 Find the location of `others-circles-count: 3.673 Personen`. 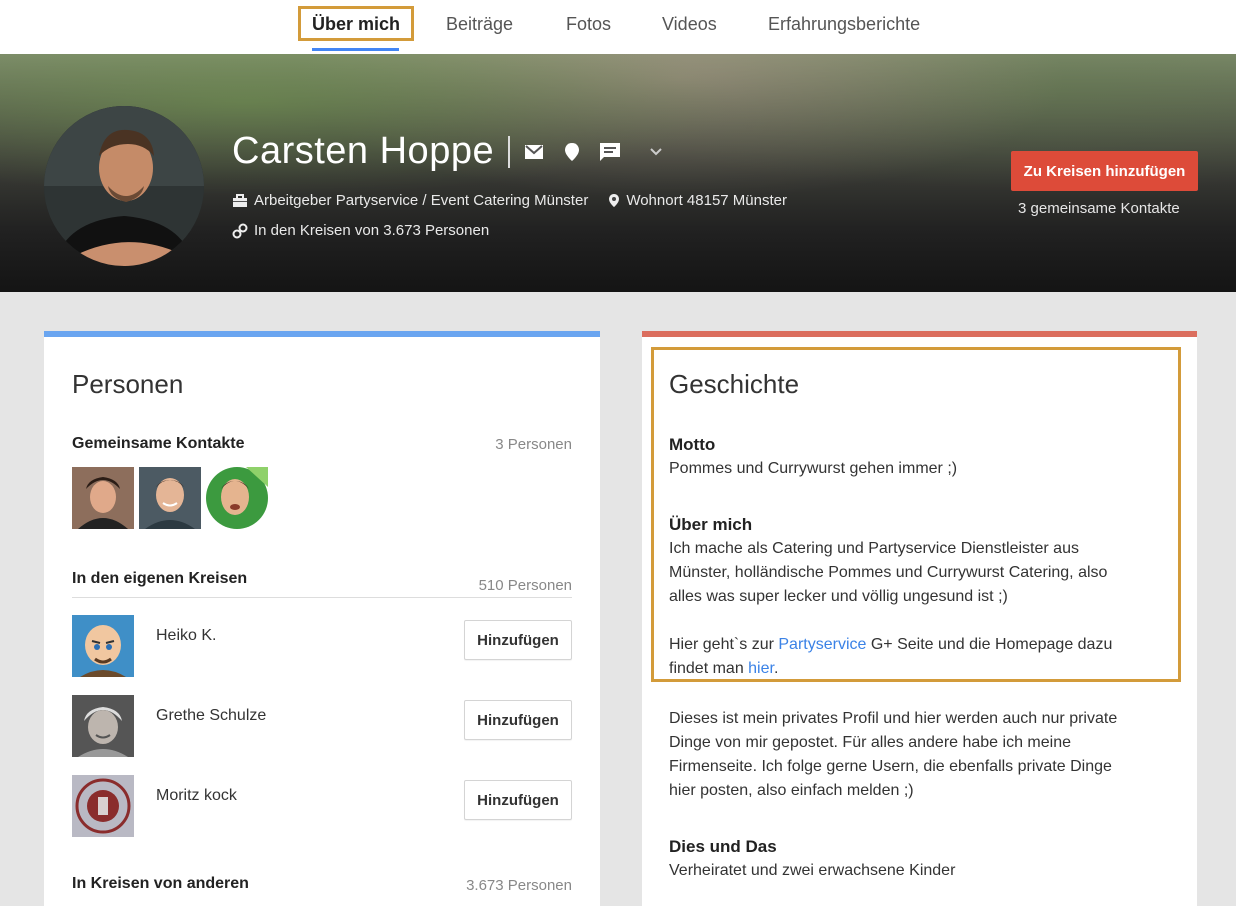

others-circles-count: 3.673 Personen is located at coordinates (519, 885).